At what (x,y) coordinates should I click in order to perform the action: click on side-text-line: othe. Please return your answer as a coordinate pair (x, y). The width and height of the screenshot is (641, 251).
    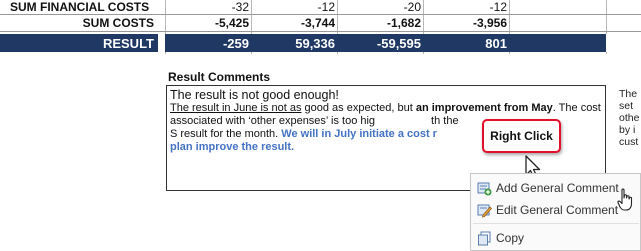
    Looking at the image, I should click on (629, 118).